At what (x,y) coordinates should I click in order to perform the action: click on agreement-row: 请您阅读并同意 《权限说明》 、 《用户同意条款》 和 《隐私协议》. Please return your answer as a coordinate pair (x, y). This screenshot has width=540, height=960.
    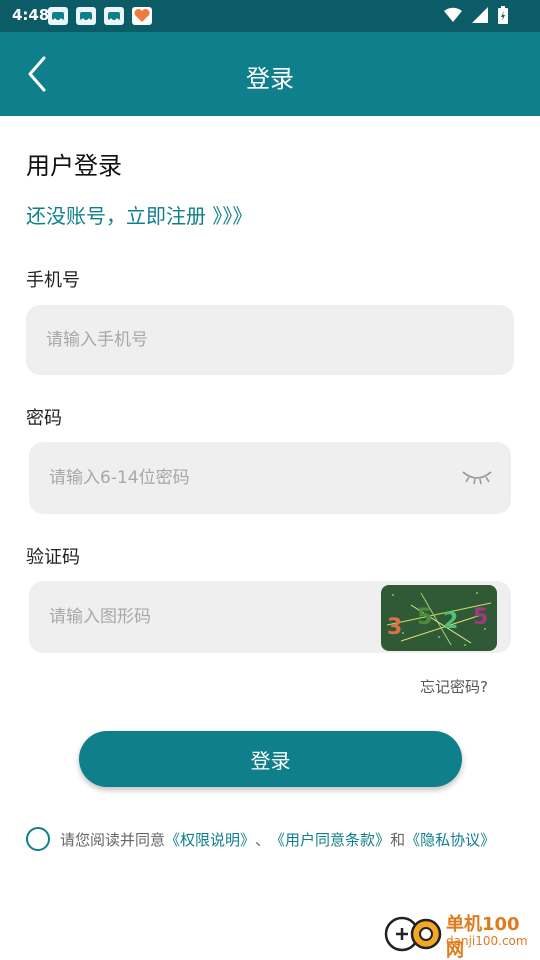
    Looking at the image, I should click on (260, 839).